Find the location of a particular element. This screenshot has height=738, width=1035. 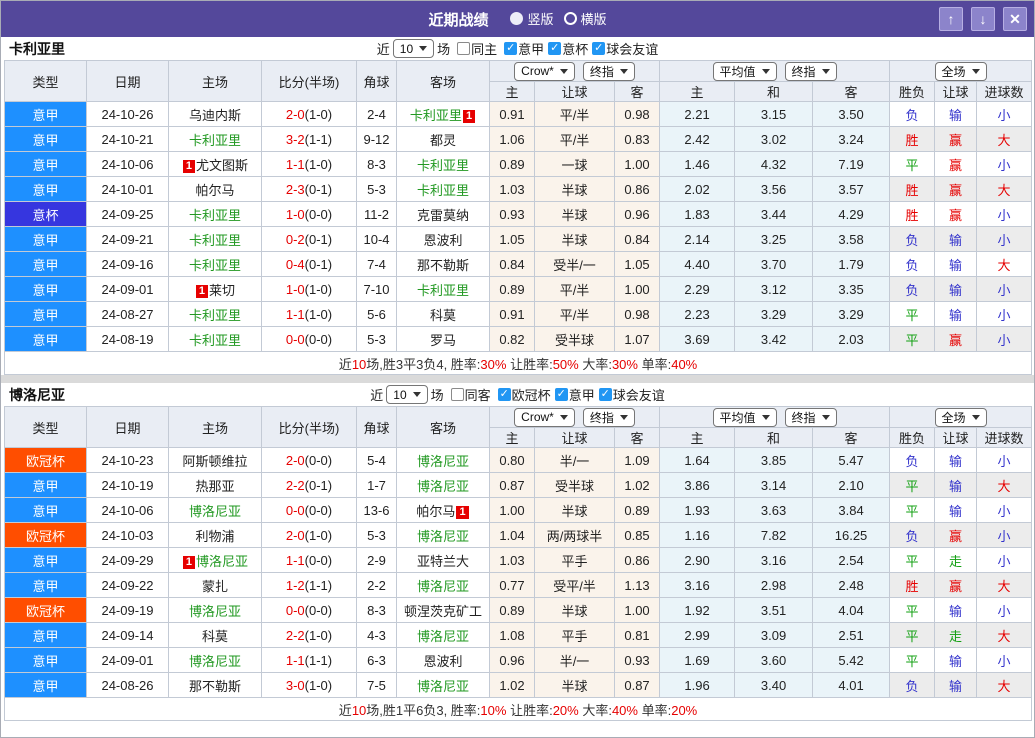

match-date: 24-10-23 is located at coordinates (127, 460).